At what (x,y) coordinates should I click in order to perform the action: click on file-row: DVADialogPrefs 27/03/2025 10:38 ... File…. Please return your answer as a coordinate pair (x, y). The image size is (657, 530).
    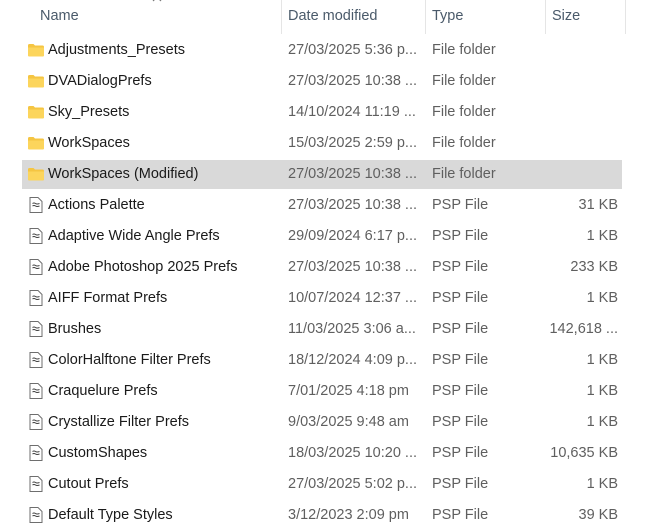
    Looking at the image, I should click on (322, 81).